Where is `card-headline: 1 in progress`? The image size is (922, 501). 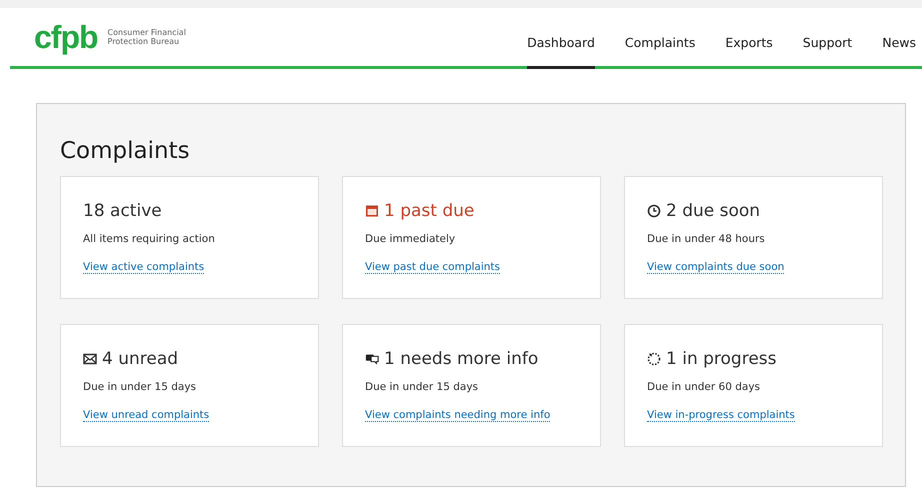 card-headline: 1 in progress is located at coordinates (721, 359).